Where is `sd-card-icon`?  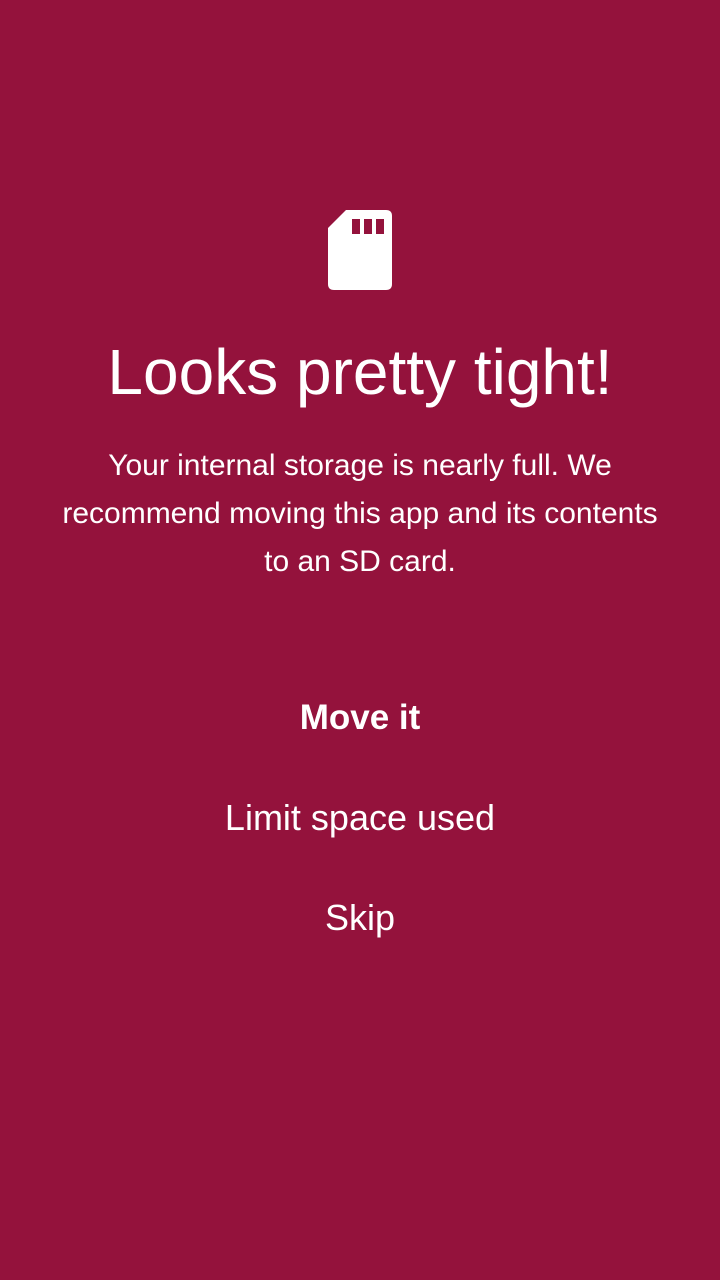
sd-card-icon is located at coordinates (360, 250).